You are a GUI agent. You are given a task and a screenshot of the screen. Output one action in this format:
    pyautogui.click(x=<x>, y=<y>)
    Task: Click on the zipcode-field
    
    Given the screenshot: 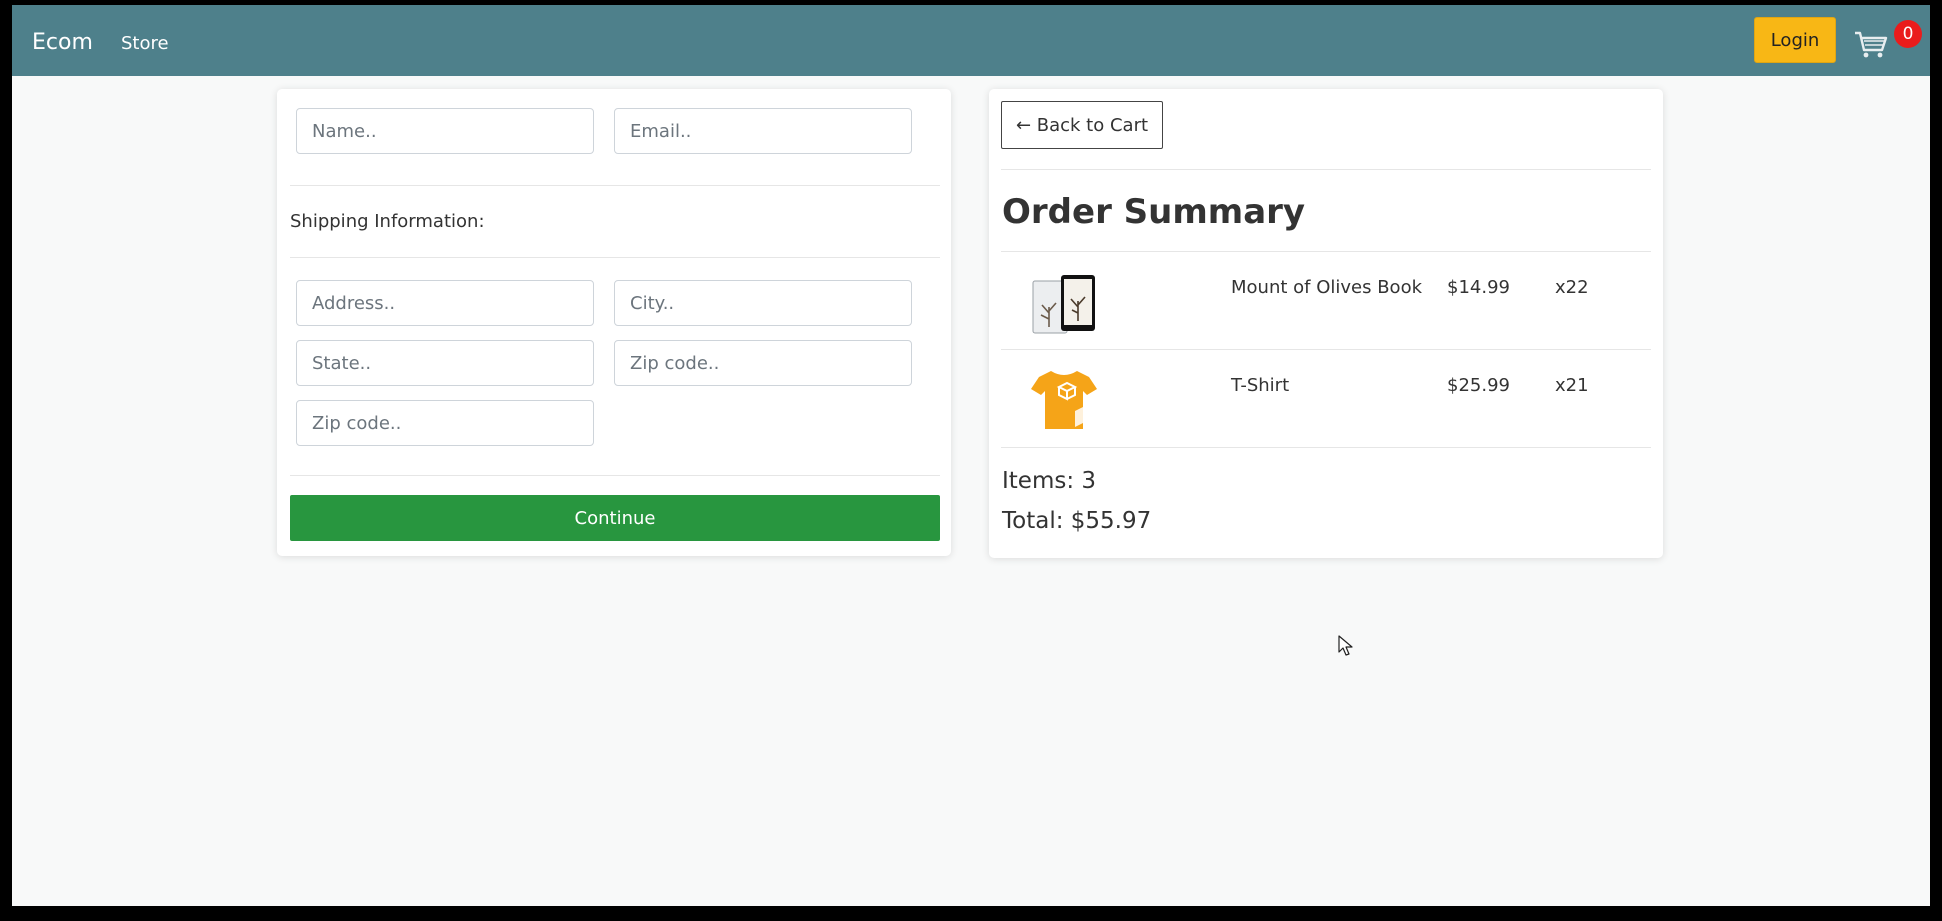 What is the action you would take?
    pyautogui.click(x=763, y=363)
    